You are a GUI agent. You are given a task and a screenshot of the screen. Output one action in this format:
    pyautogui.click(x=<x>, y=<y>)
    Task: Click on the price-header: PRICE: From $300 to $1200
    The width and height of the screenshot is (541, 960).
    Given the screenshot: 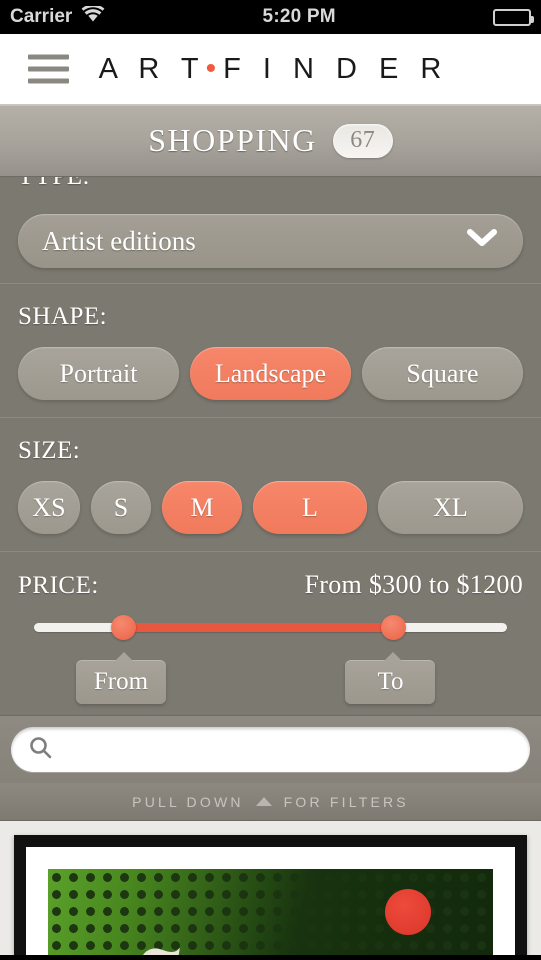 What is the action you would take?
    pyautogui.click(x=270, y=585)
    